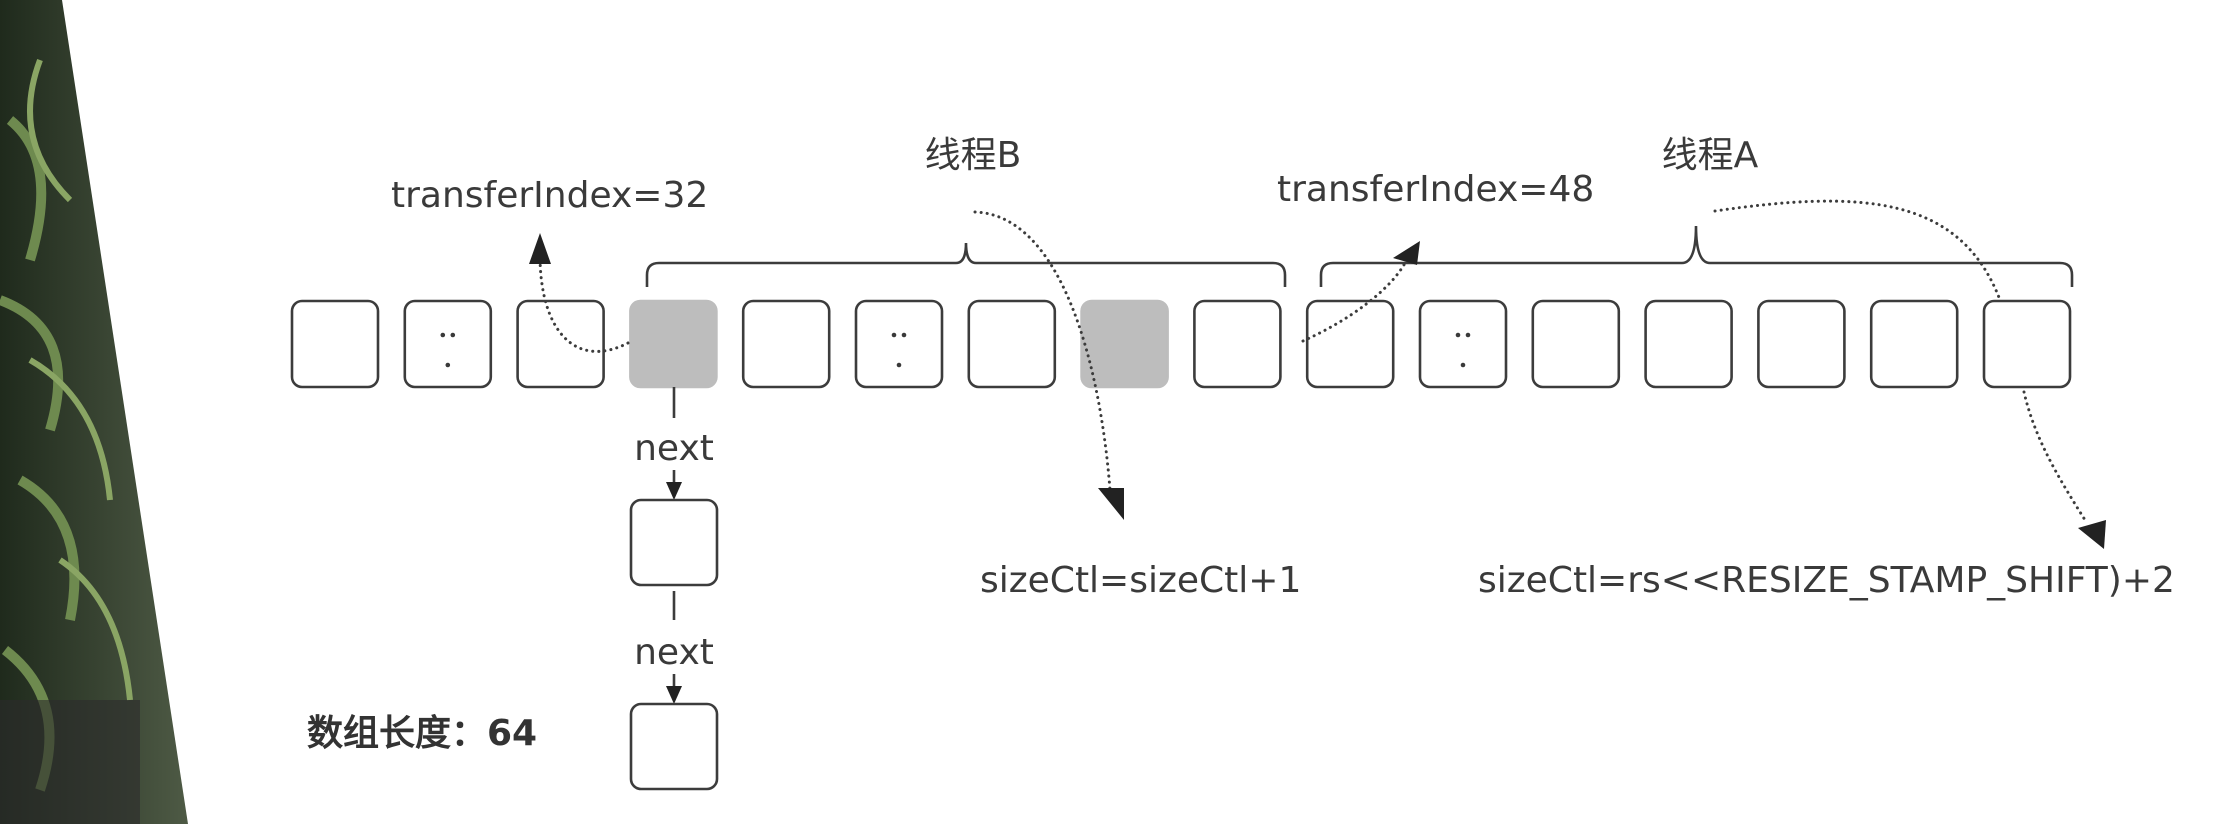 This screenshot has height=824, width=2232. What do you see at coordinates (973, 155) in the screenshot?
I see `thread-b-label: 线程B` at bounding box center [973, 155].